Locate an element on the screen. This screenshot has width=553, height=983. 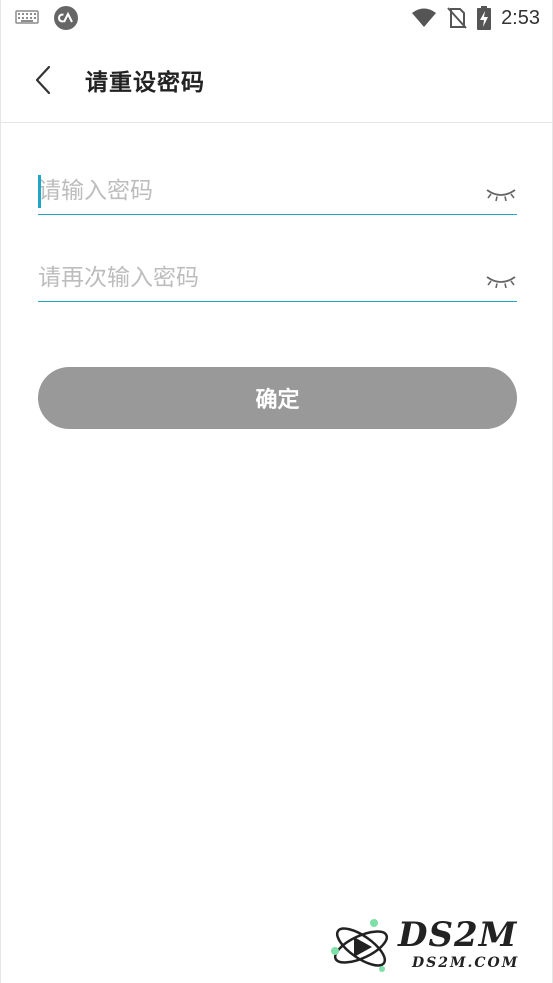
wifi-icon is located at coordinates (424, 18).